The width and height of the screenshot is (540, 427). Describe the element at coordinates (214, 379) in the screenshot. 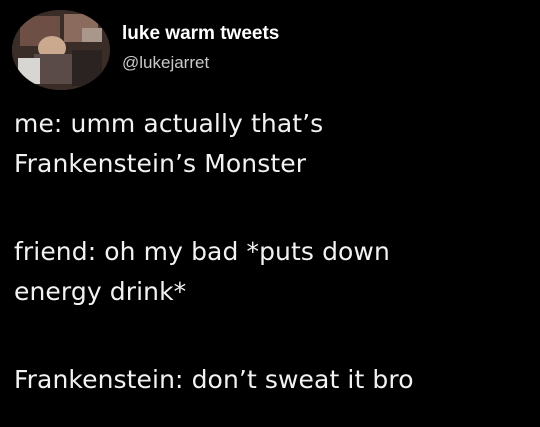

I see `tweet-line: Frankenstein: don’t sweat it bro` at that location.